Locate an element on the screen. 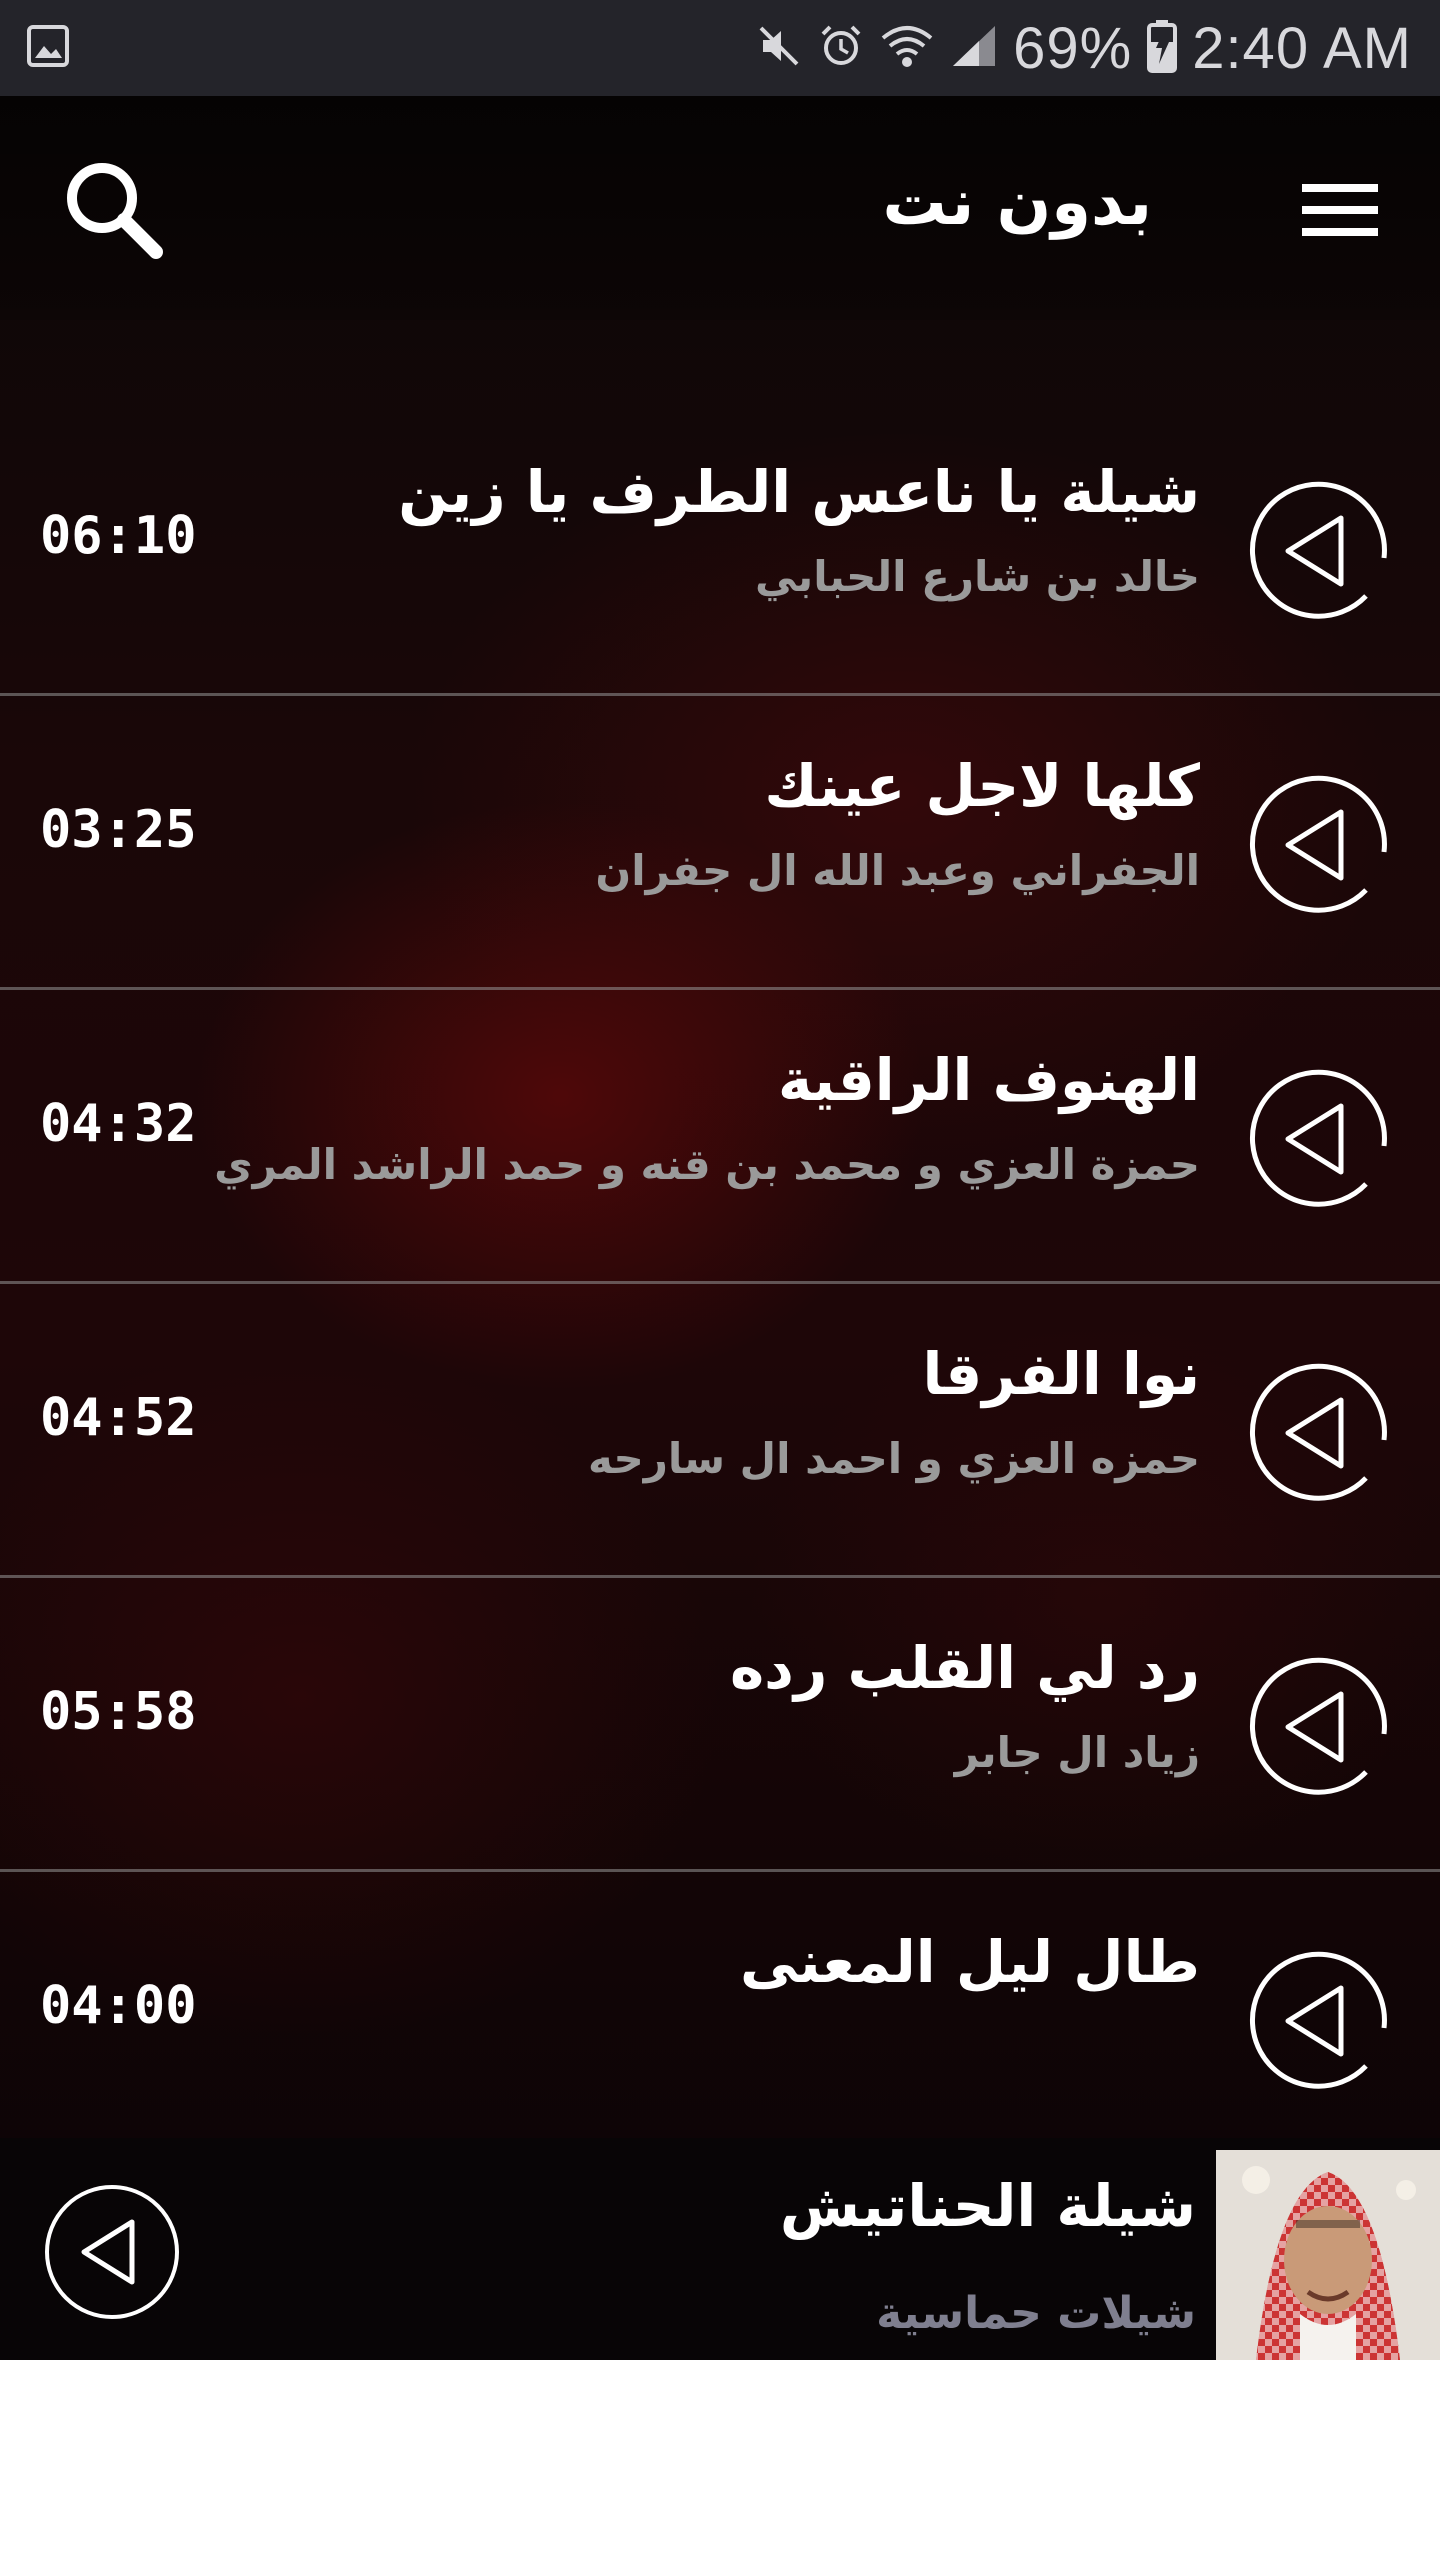 This screenshot has height=2560, width=1440. page-title: بدون نت is located at coordinates (1017, 203).